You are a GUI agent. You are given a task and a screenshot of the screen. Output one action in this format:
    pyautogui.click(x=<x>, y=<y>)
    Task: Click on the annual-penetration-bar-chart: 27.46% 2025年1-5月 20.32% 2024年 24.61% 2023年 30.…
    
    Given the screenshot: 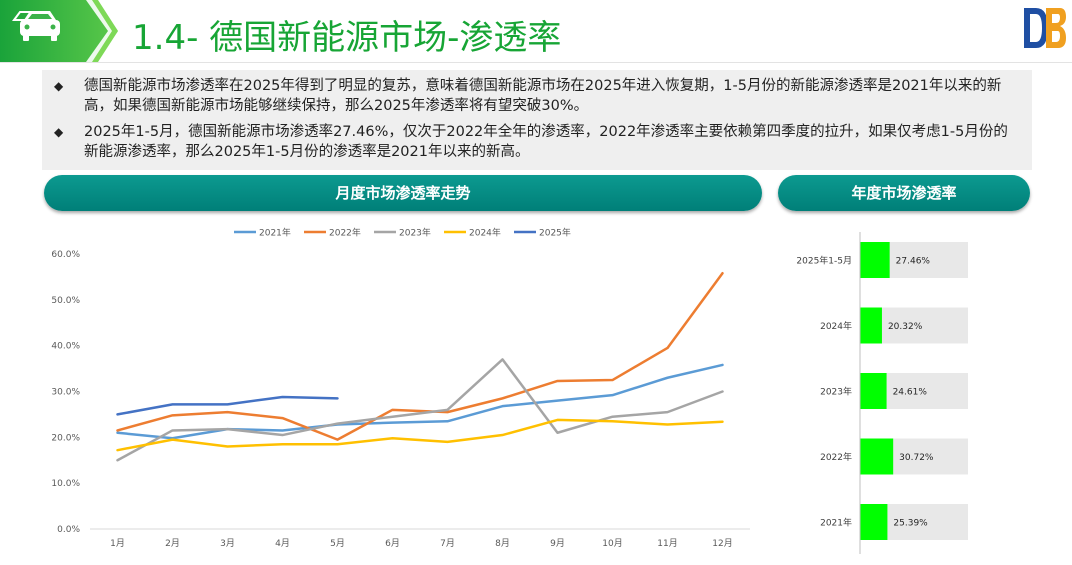 What is the action you would take?
    pyautogui.click(x=882, y=393)
    